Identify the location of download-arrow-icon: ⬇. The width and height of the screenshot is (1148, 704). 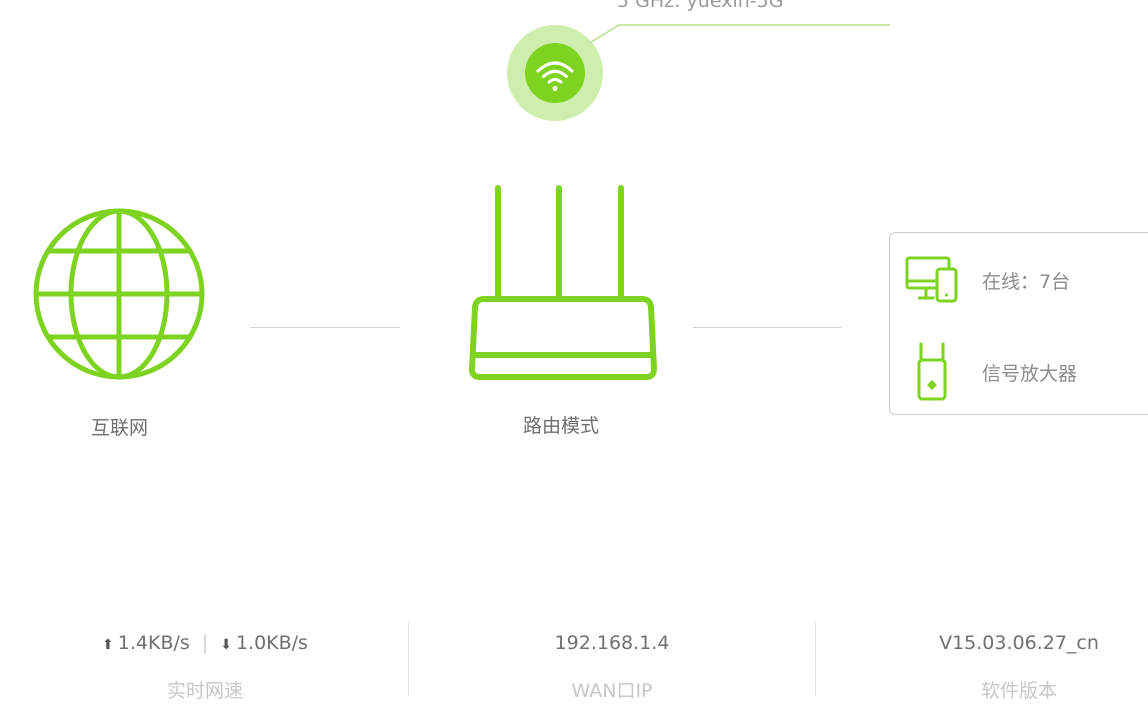
(226, 645).